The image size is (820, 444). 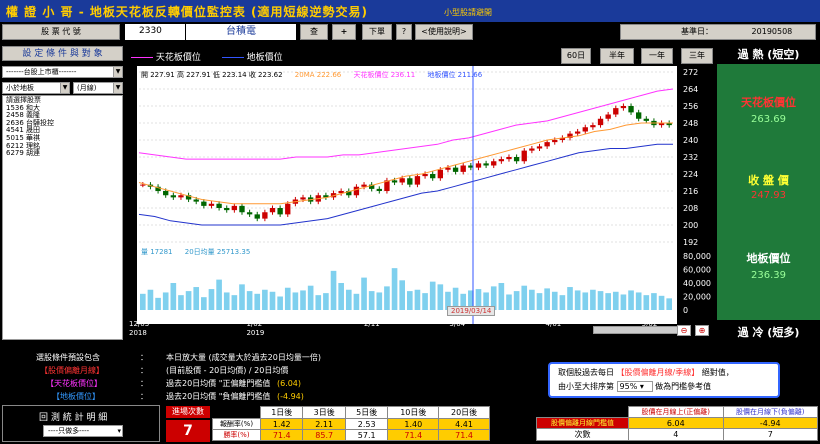 I want to click on volume-tick-label: 0, so click(x=685, y=310).